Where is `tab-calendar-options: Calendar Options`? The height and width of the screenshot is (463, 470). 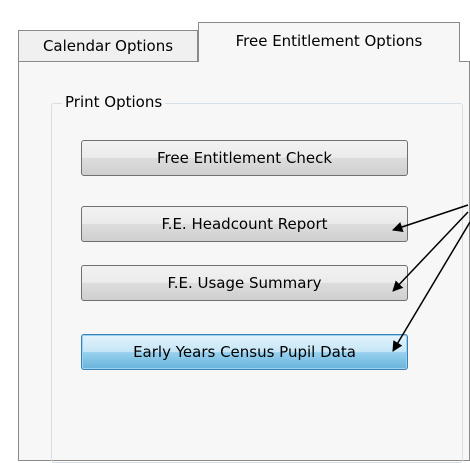
tab-calendar-options: Calendar Options is located at coordinates (108, 45).